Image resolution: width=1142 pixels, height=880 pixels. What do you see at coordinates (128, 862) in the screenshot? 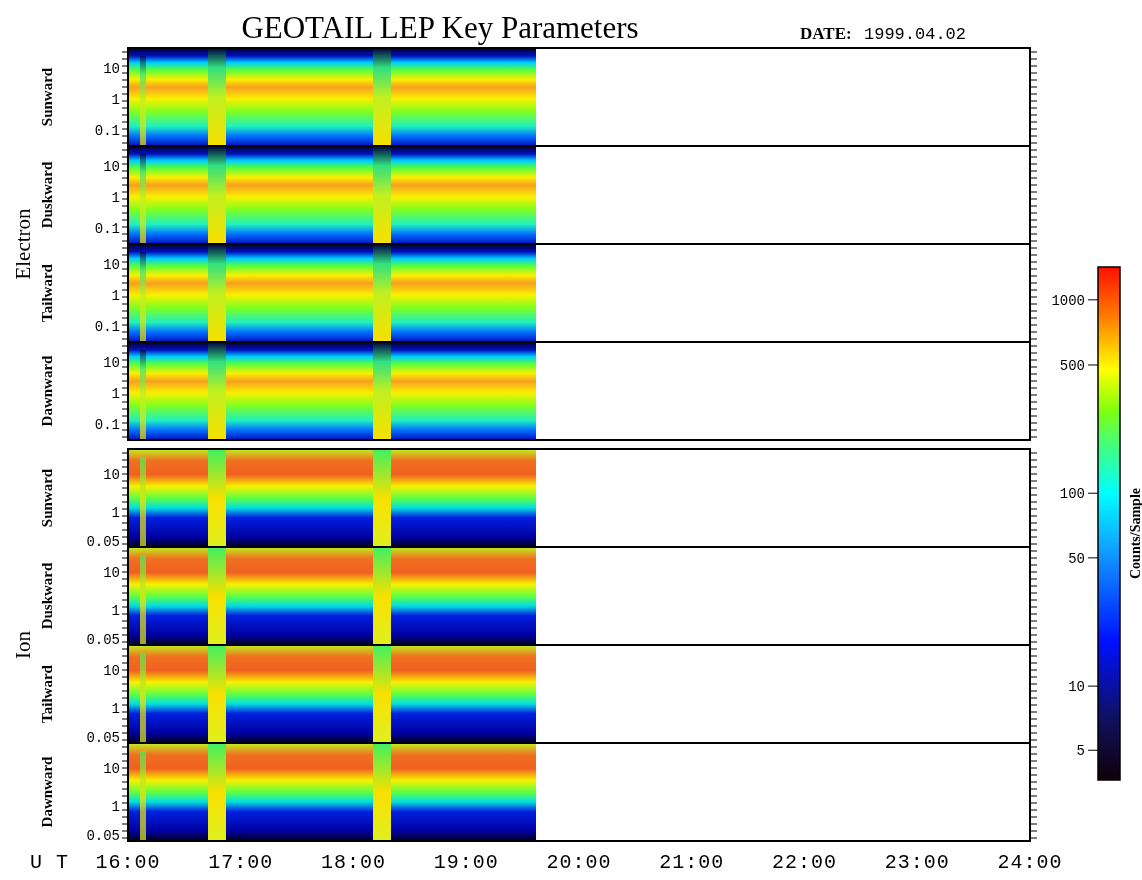
I see `time-tick-label: 16:00` at bounding box center [128, 862].